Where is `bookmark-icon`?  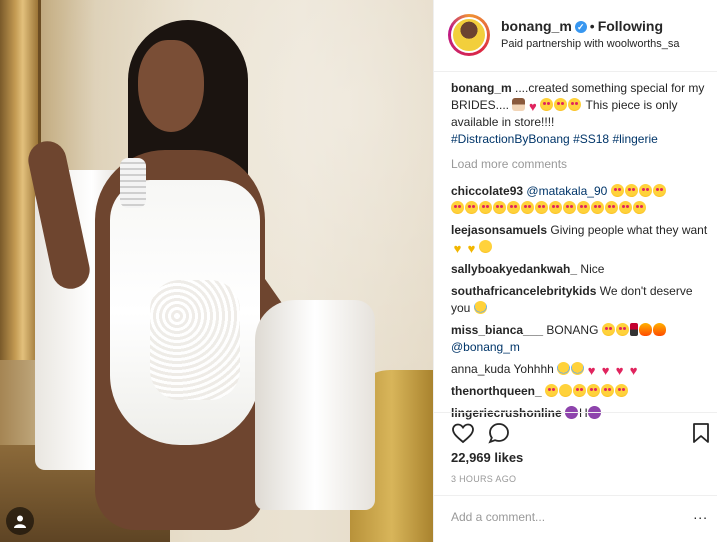 bookmark-icon is located at coordinates (701, 433).